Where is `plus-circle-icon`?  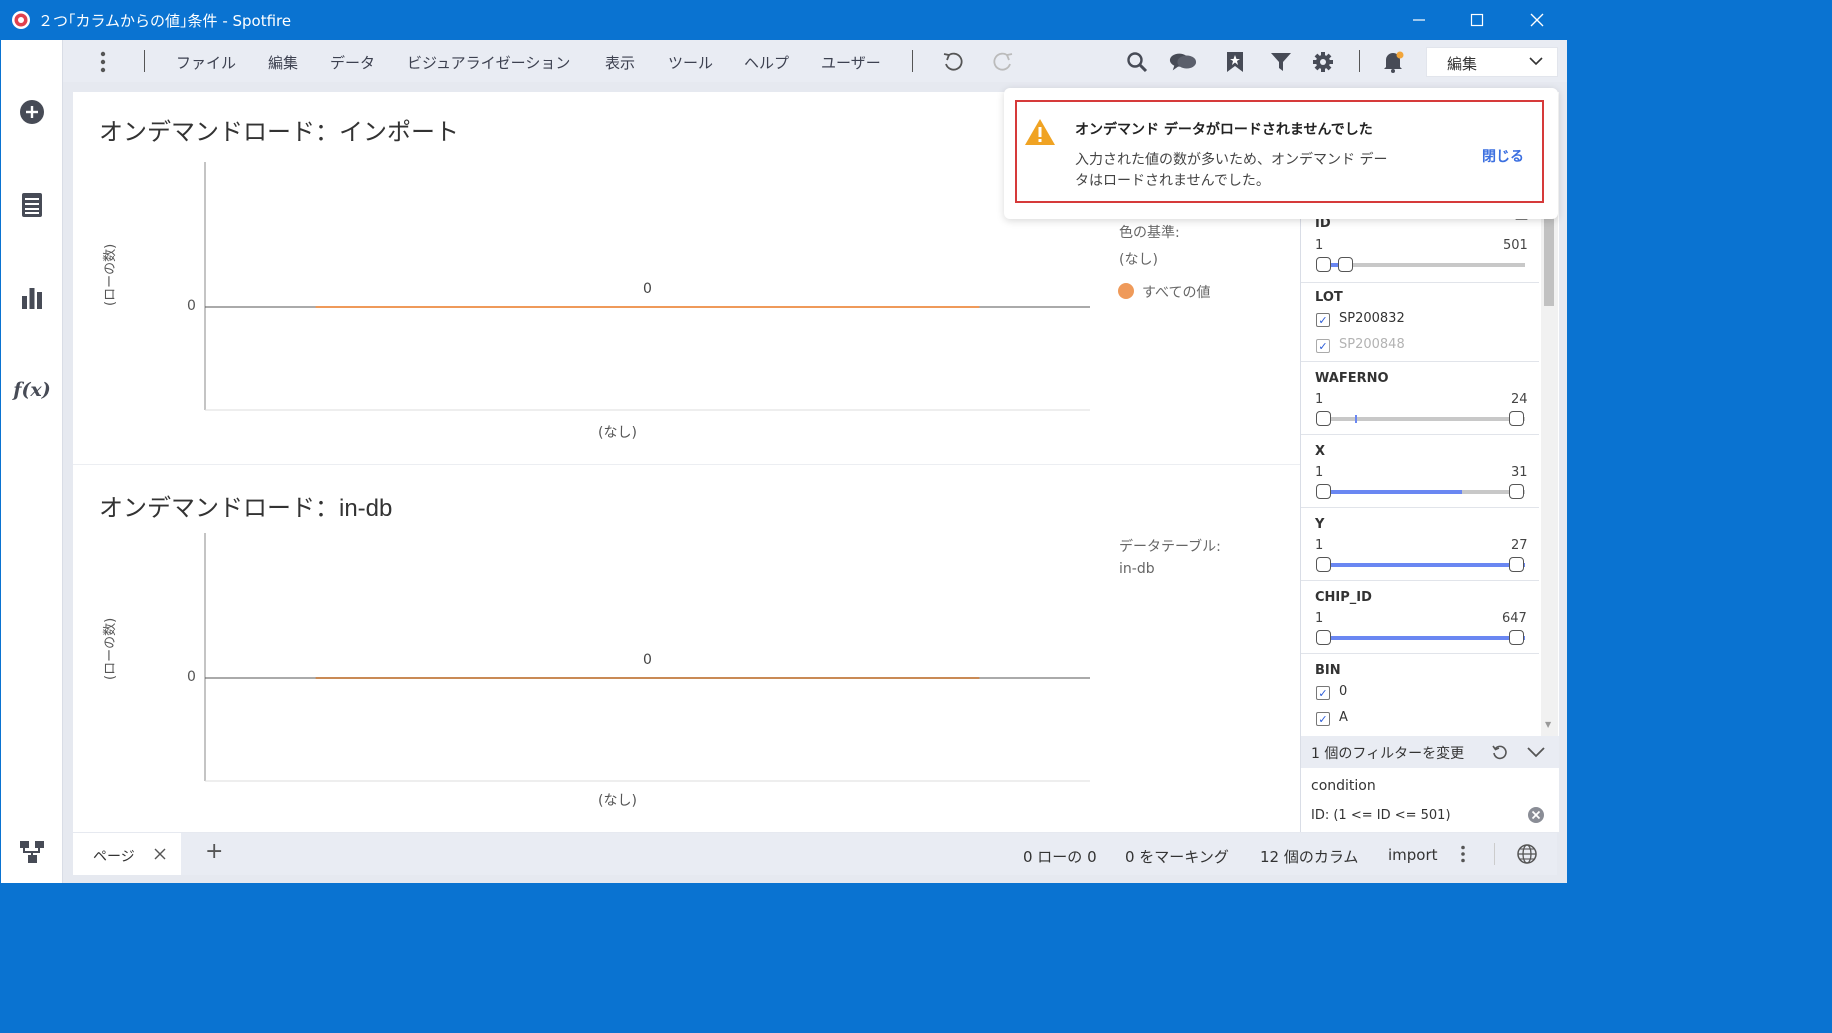 plus-circle-icon is located at coordinates (32, 112).